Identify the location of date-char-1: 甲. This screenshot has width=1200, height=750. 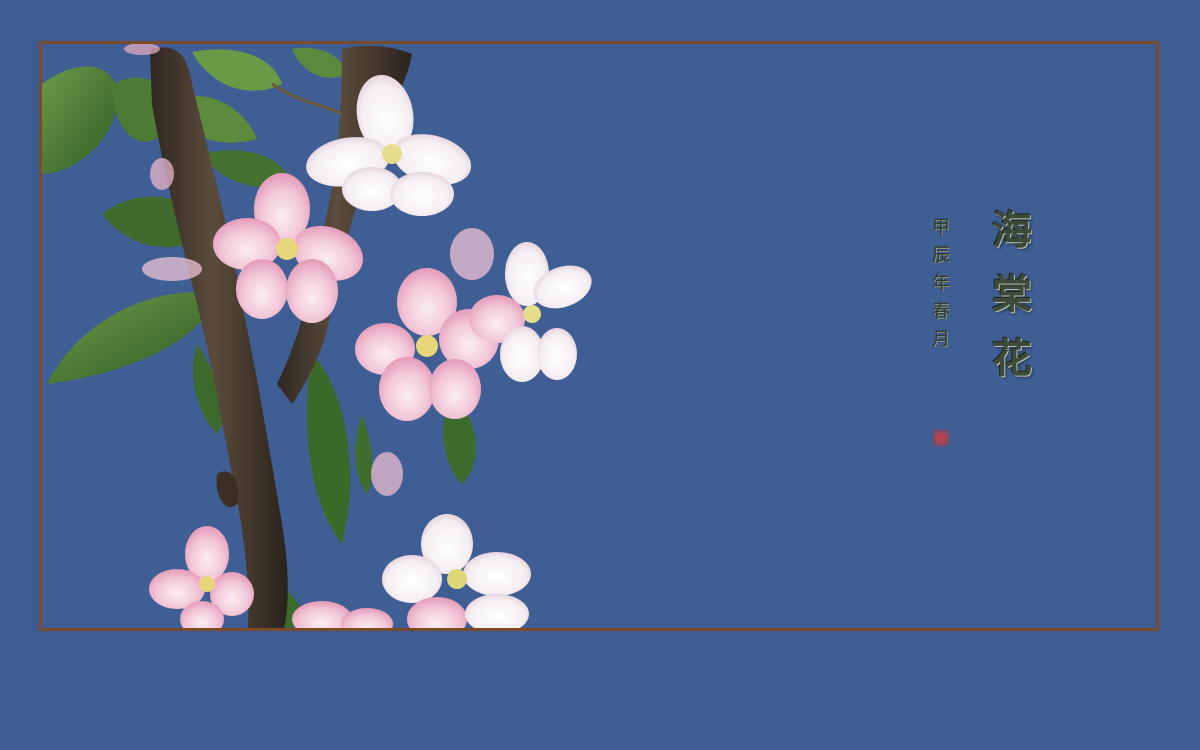
(941, 227).